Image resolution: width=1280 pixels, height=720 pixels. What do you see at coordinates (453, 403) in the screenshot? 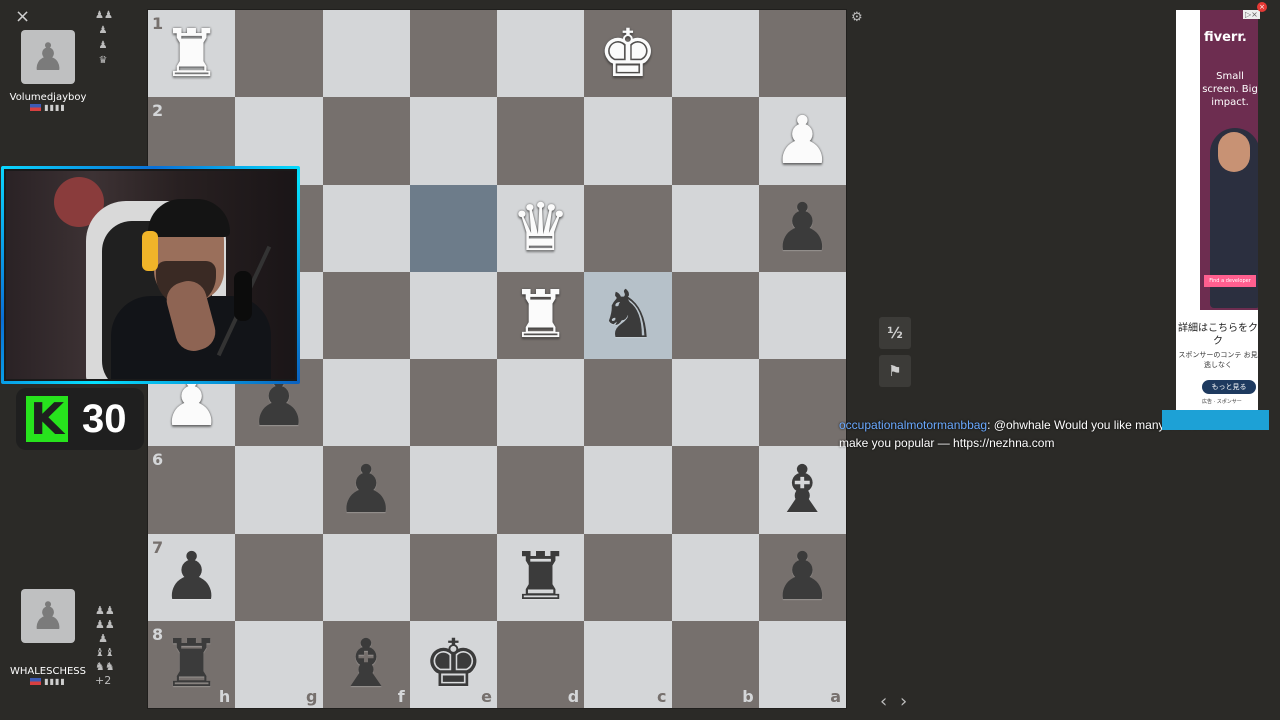
I see `square-e5` at bounding box center [453, 403].